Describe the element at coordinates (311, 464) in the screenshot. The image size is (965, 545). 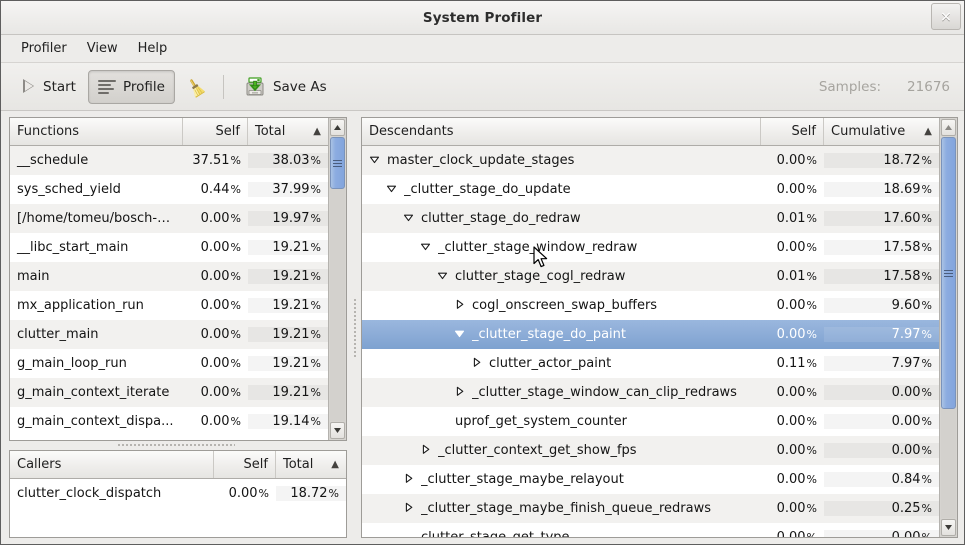
I see `column-header-callers-total: Total ▲` at that location.